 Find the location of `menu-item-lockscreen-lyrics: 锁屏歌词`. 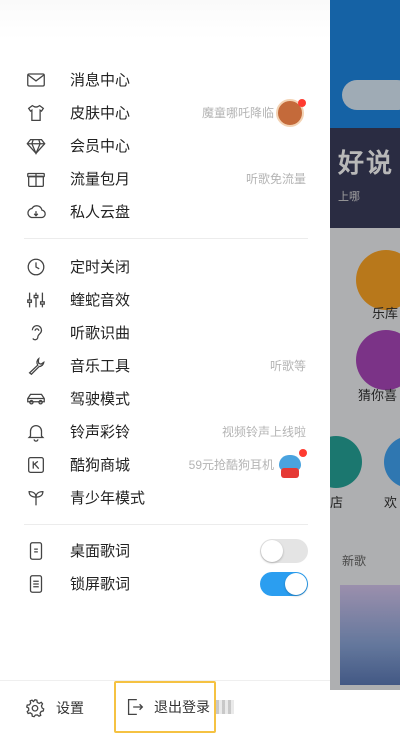

menu-item-lockscreen-lyrics: 锁屏歌词 is located at coordinates (165, 583).